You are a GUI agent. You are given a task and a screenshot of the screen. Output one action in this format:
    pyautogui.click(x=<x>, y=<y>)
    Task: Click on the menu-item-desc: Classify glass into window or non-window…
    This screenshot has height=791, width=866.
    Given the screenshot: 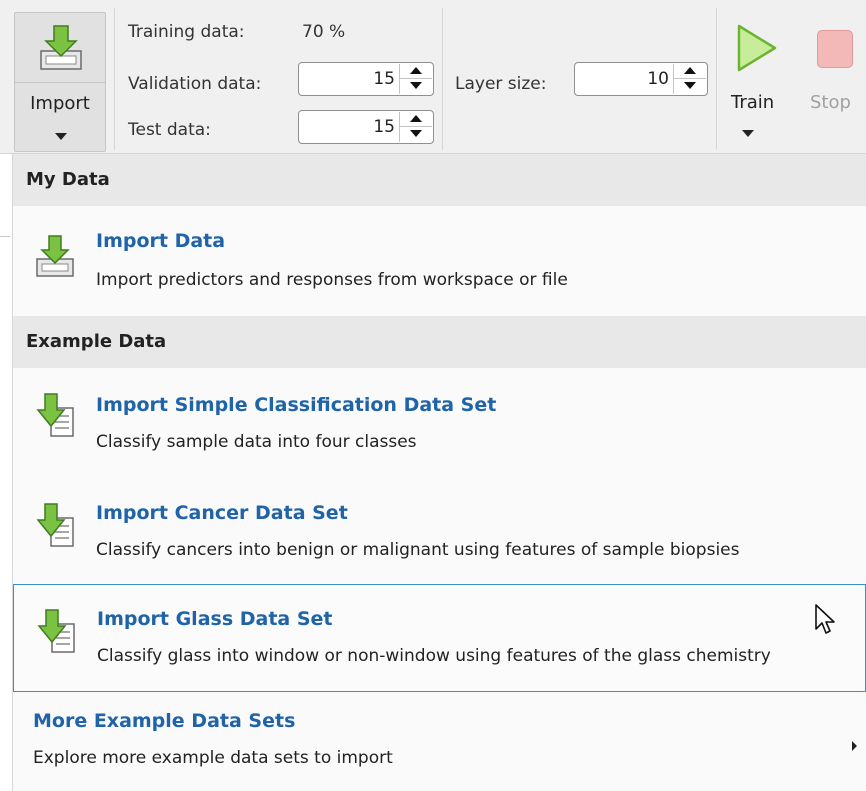 What is the action you would take?
    pyautogui.click(x=434, y=656)
    